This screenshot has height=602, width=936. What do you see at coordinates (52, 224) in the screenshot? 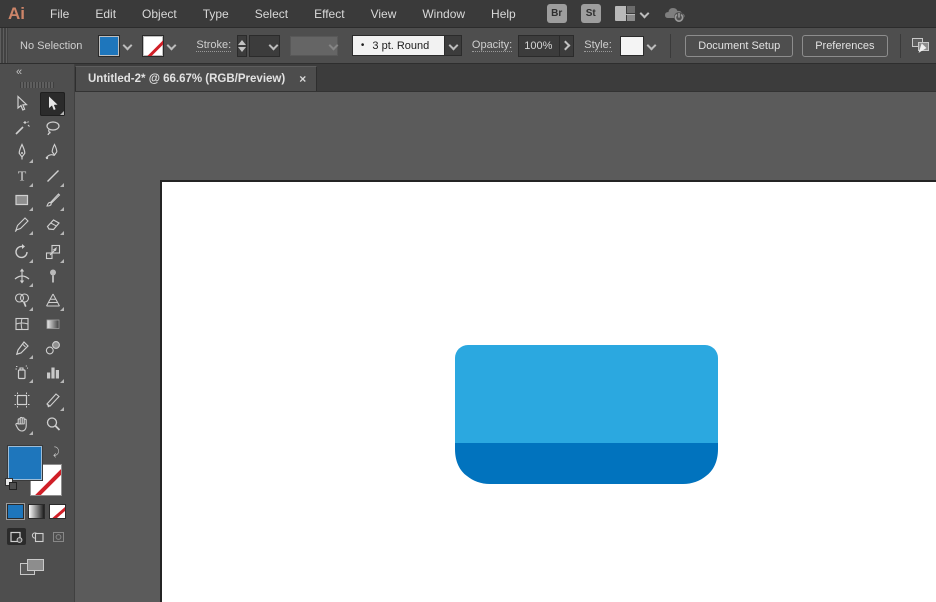
I see `eraser-tool` at bounding box center [52, 224].